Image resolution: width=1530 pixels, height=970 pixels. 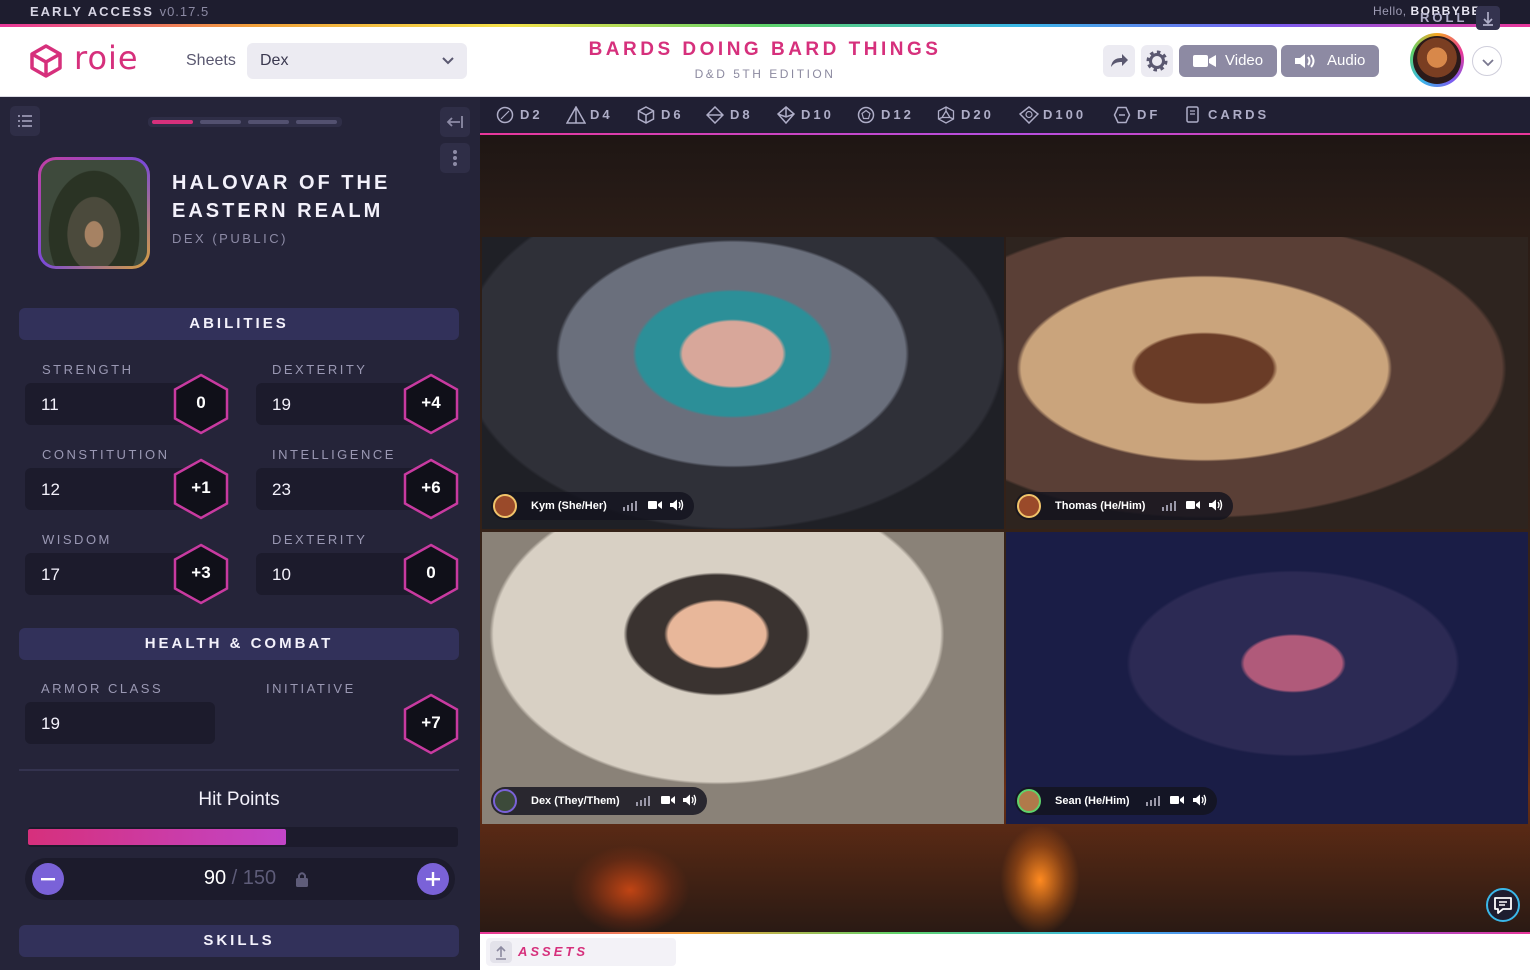 I want to click on participant-name: Sean (He/Him), so click(x=1092, y=801).